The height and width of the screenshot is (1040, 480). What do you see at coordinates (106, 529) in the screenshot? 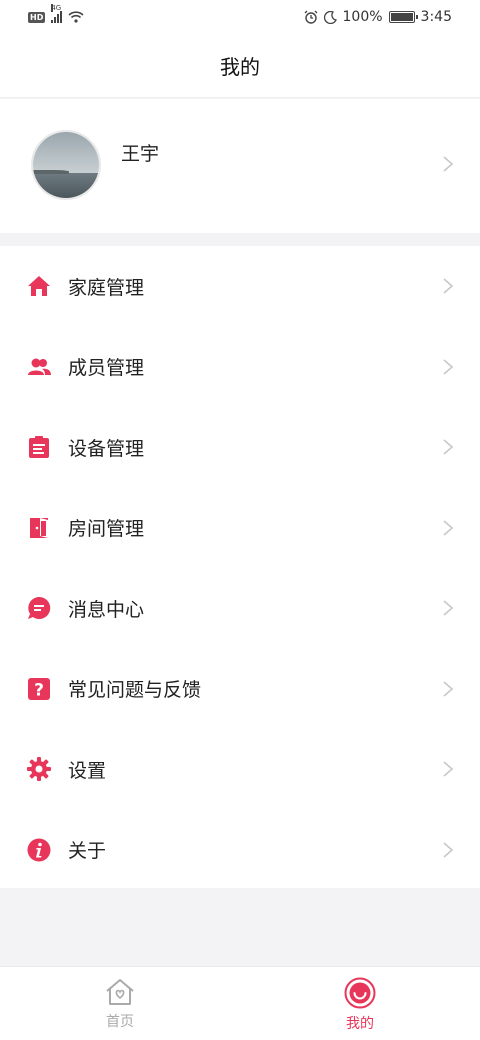
I see `menu-item-label: 房间管理` at bounding box center [106, 529].